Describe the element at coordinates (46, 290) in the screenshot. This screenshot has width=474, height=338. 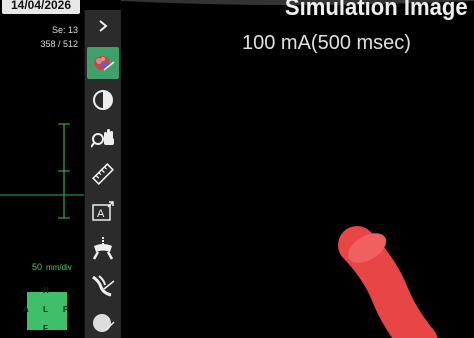
I see `orientation-top: H` at that location.